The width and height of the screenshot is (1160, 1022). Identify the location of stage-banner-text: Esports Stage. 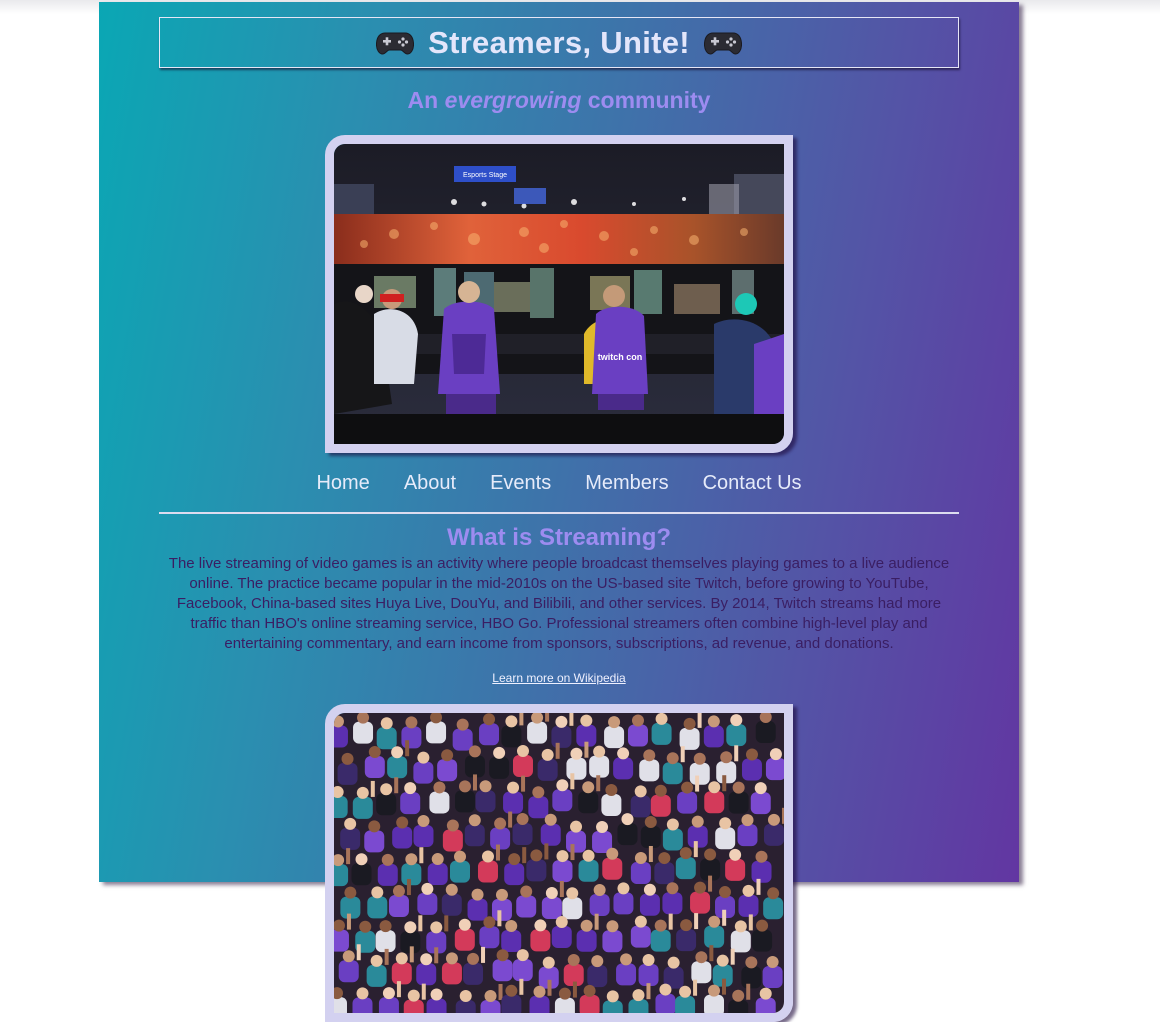
(485, 175).